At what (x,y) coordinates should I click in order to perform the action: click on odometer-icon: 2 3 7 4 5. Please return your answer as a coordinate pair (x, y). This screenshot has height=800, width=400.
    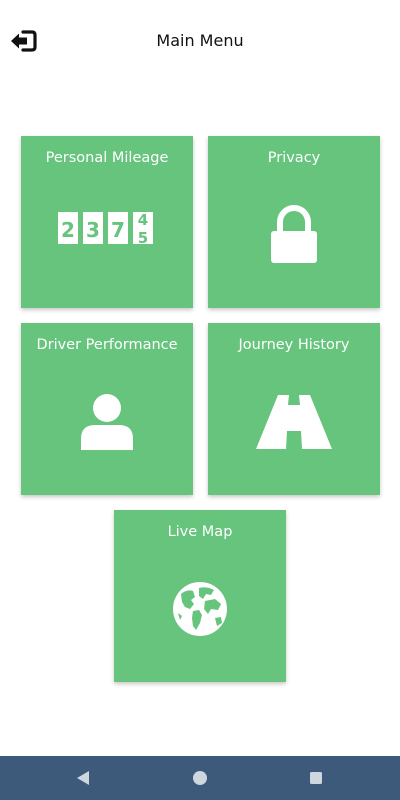
    Looking at the image, I should click on (107, 232).